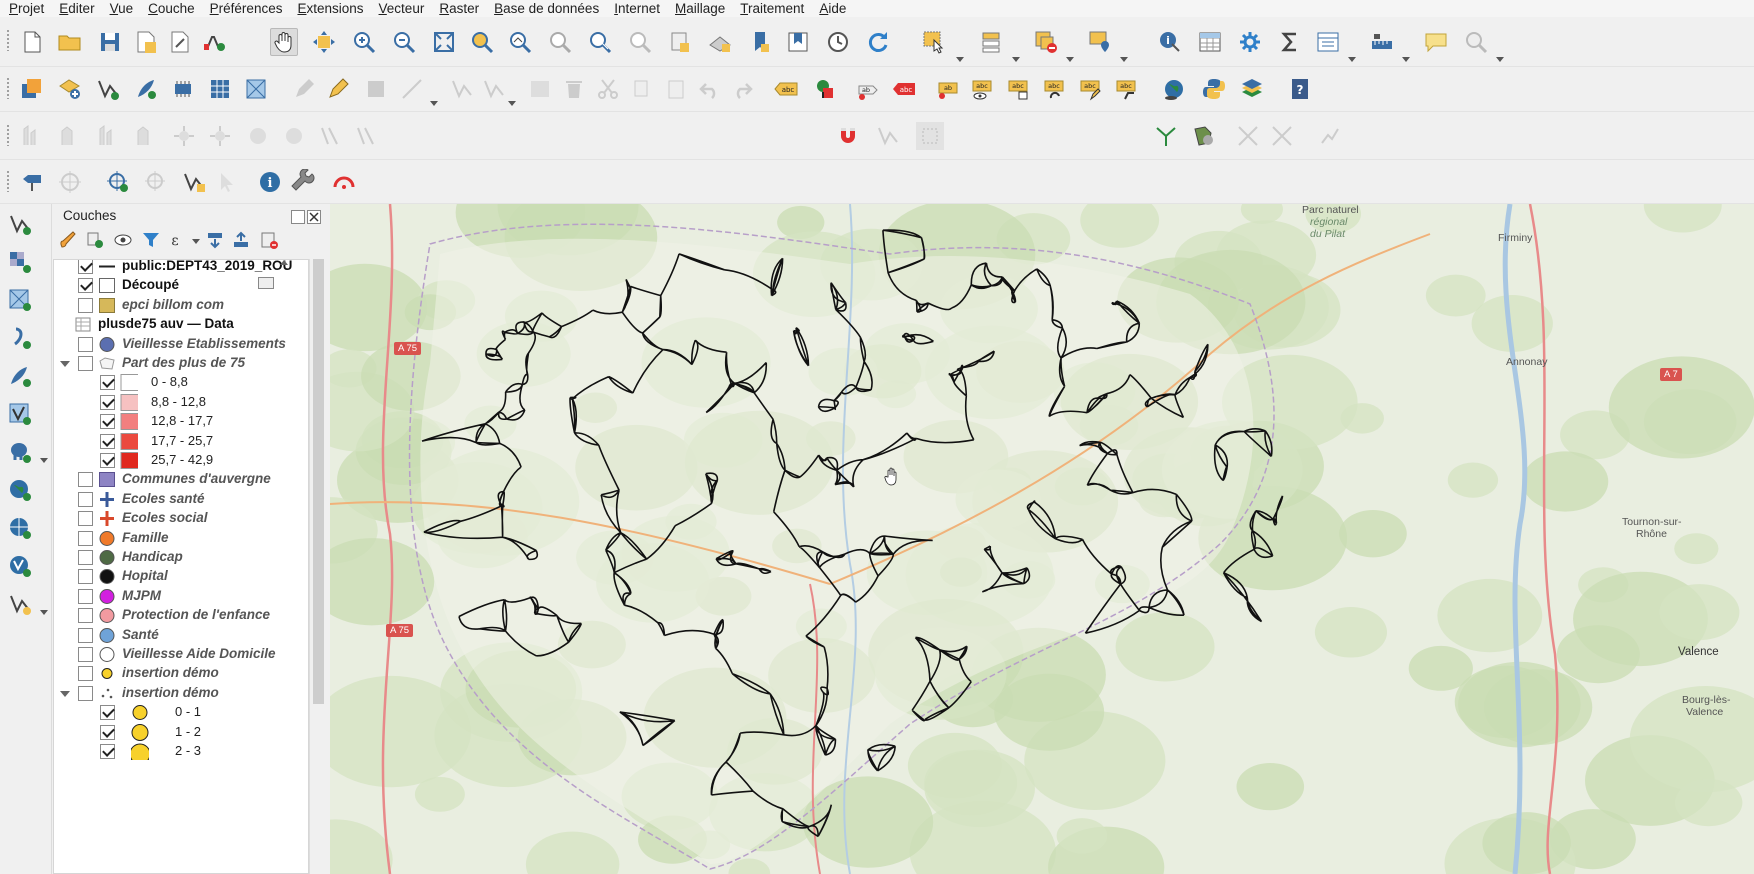 The height and width of the screenshot is (874, 1754). What do you see at coordinates (402, 8) in the screenshot?
I see `menu-vecteur: Vecteur` at bounding box center [402, 8].